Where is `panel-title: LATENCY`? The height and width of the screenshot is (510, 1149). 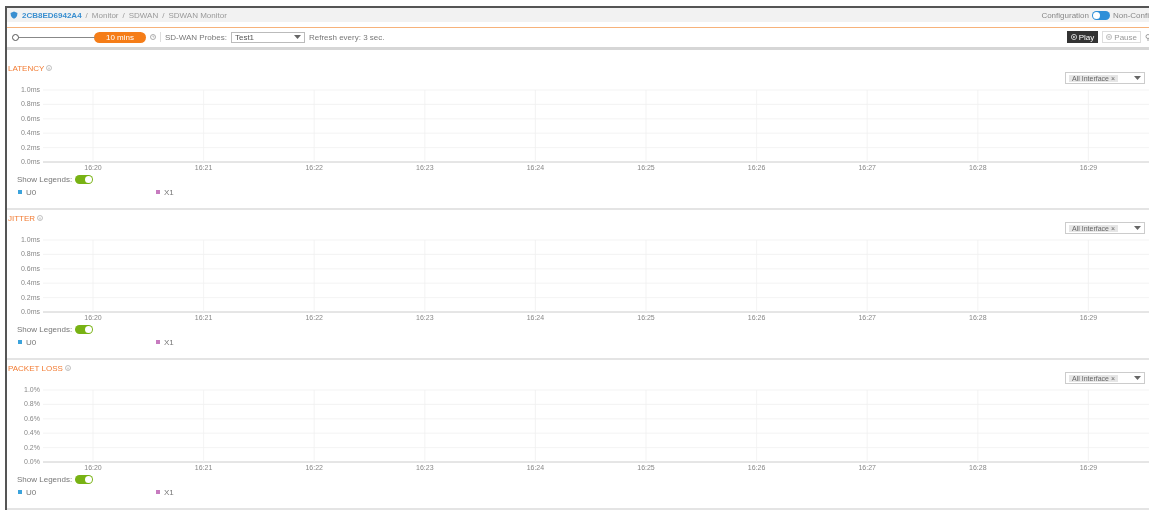 panel-title: LATENCY is located at coordinates (26, 68).